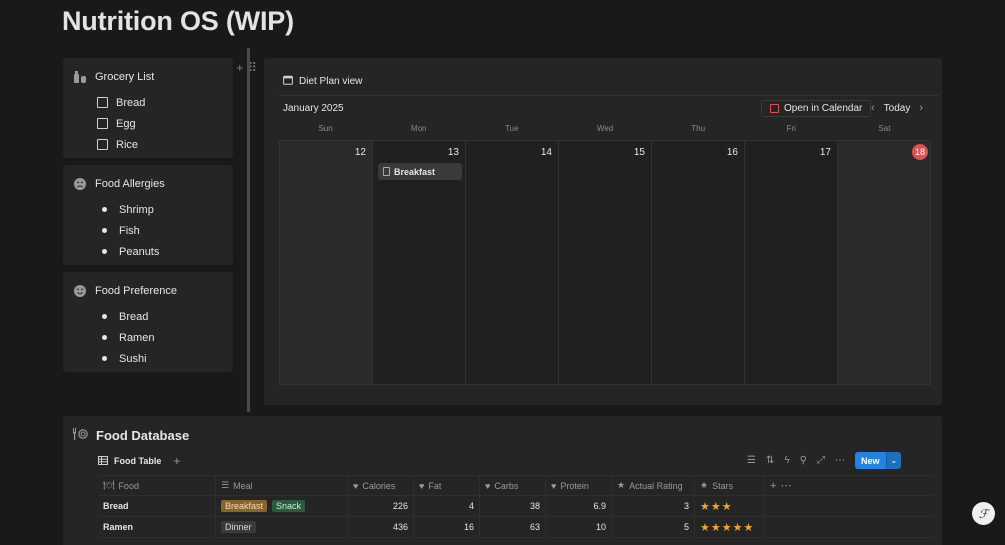 The height and width of the screenshot is (545, 1005). Describe the element at coordinates (386, 171) in the screenshot. I see `page-icon` at that location.